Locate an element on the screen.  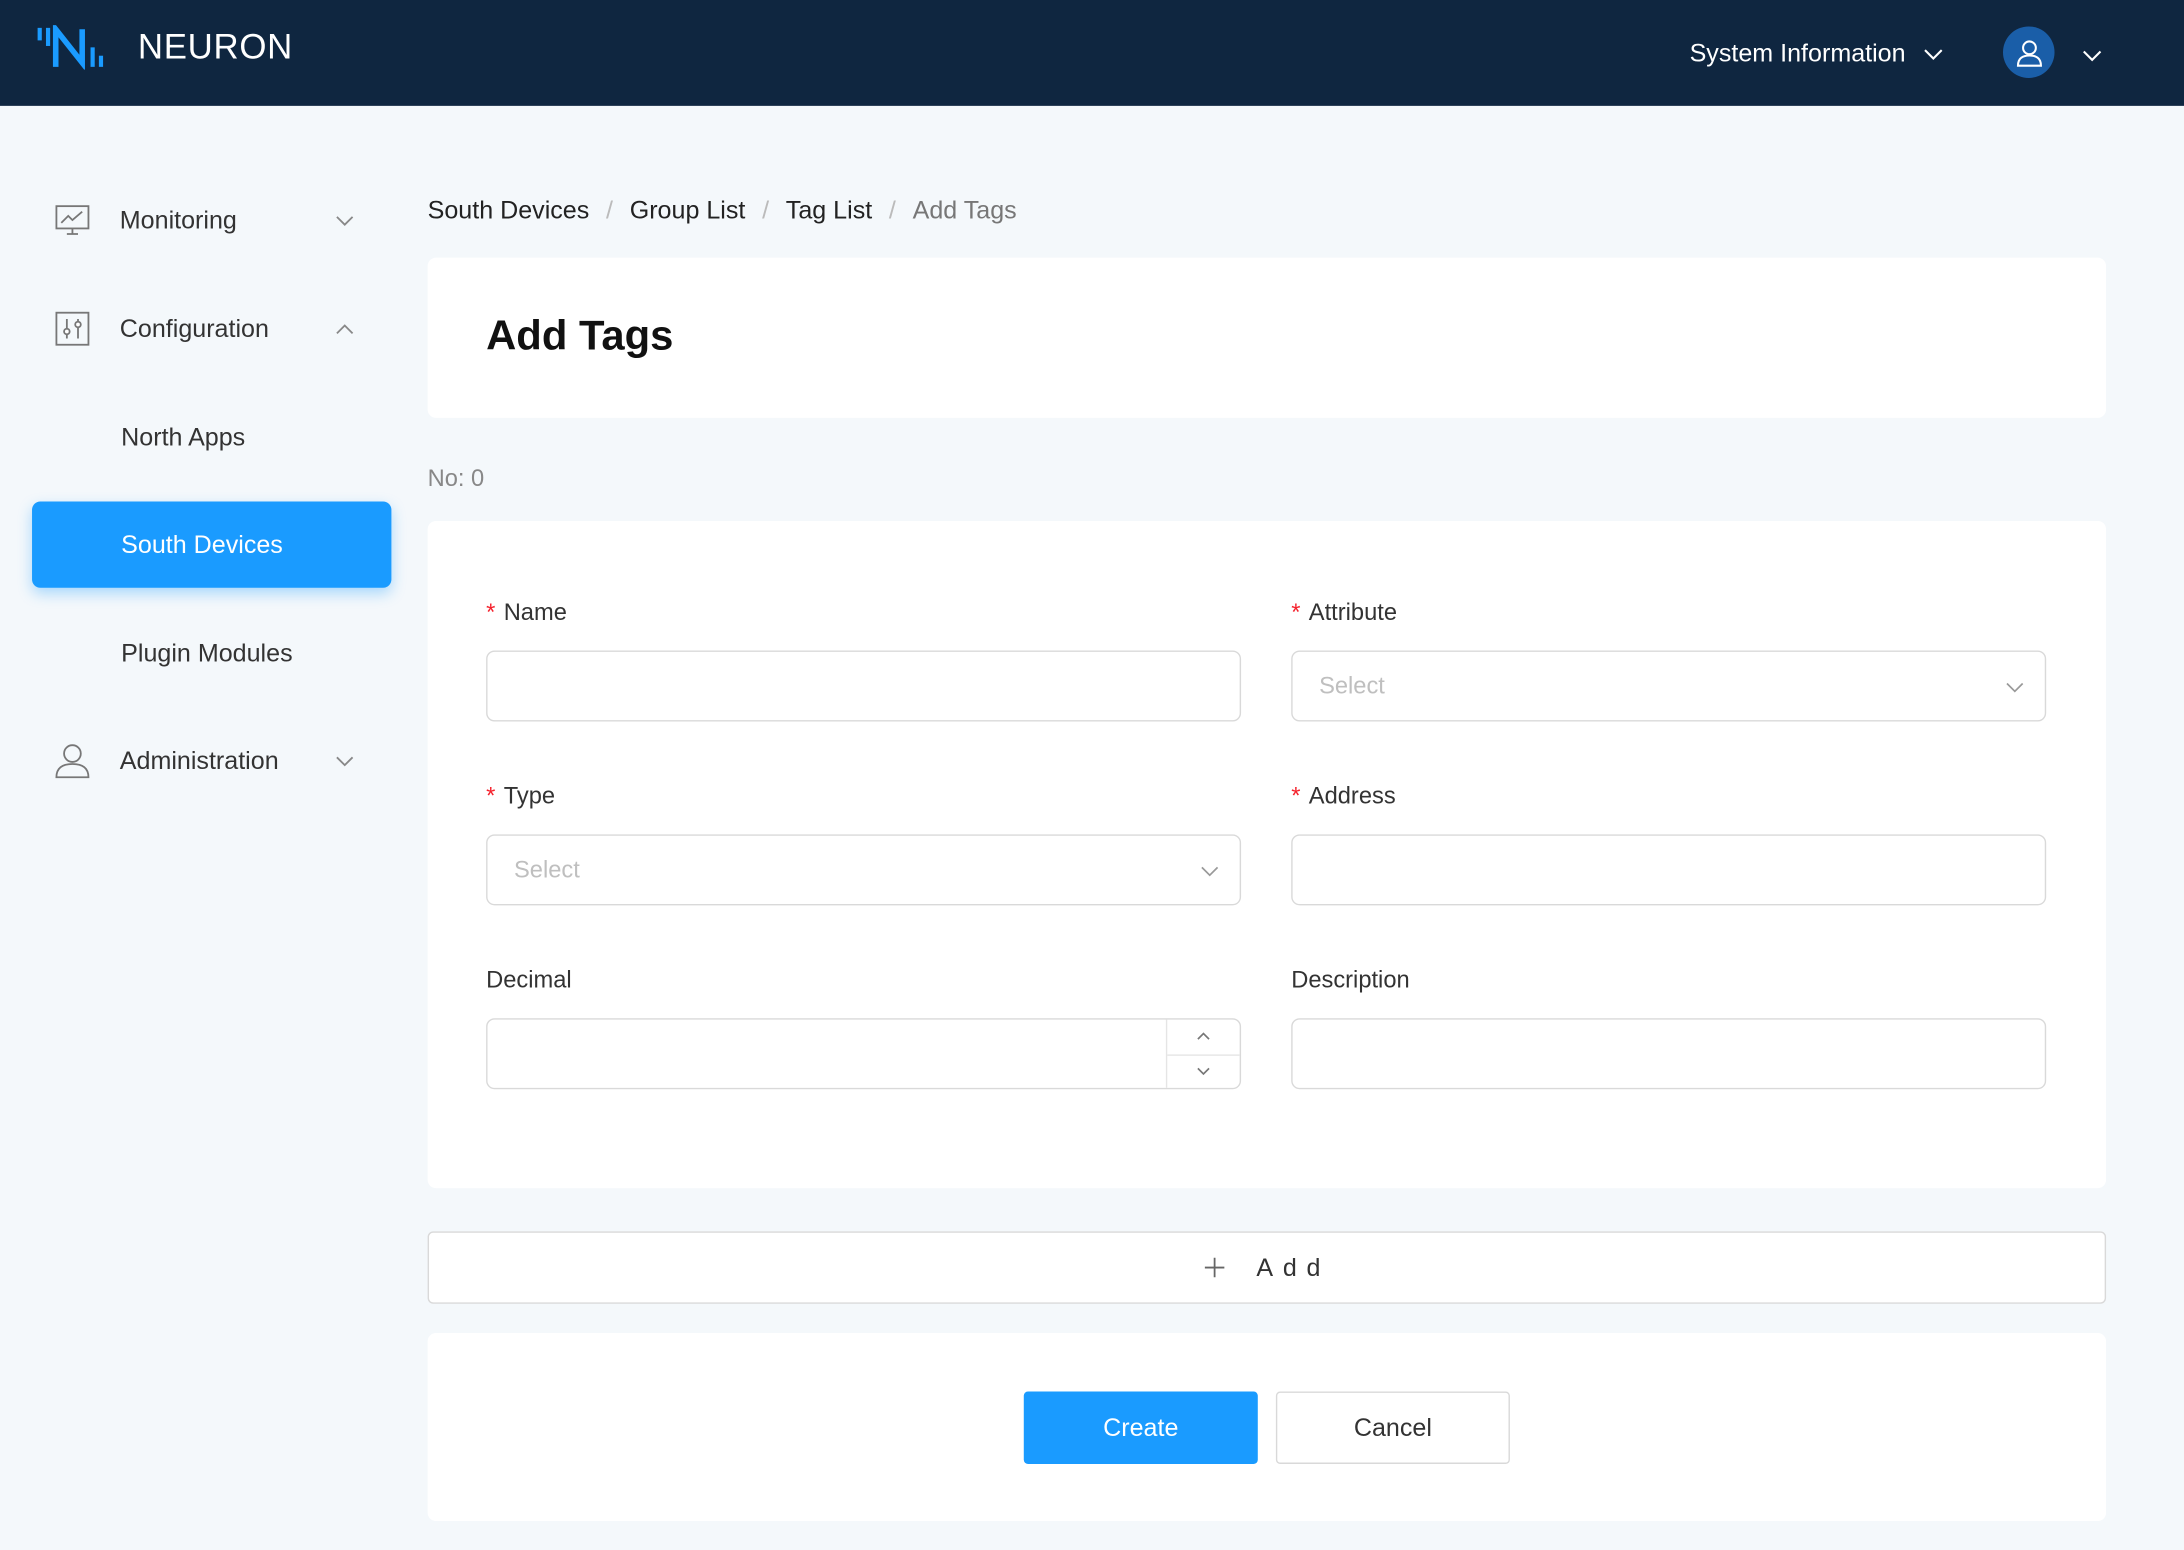
sidebar-item-monitoring: Monitoring is located at coordinates (211, 220).